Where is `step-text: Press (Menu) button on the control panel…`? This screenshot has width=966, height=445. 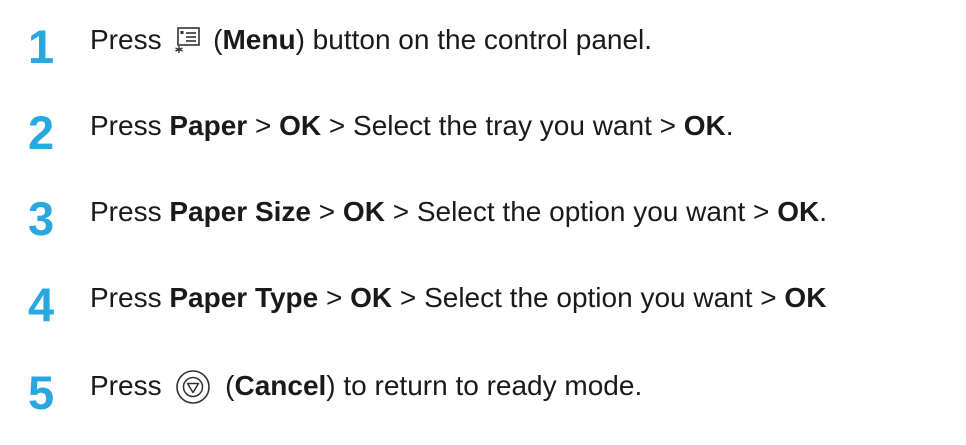 step-text: Press (Menu) button on the control panel… is located at coordinates (371, 40).